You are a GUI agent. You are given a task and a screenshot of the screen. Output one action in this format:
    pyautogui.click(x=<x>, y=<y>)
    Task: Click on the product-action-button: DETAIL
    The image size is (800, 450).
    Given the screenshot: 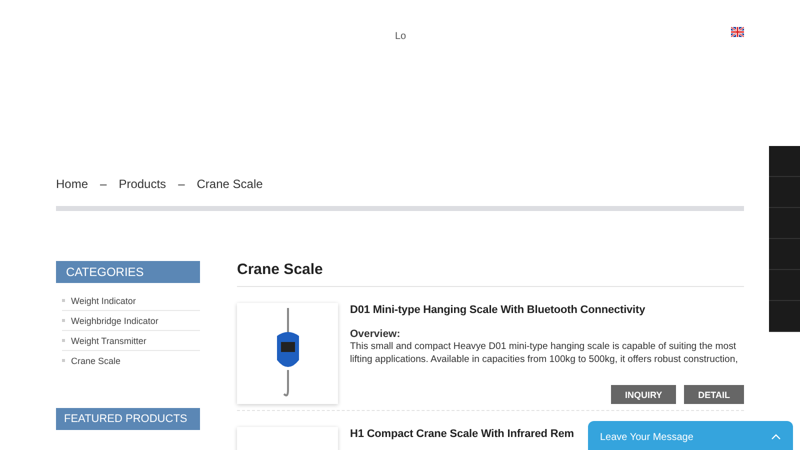 What is the action you would take?
    pyautogui.click(x=714, y=394)
    